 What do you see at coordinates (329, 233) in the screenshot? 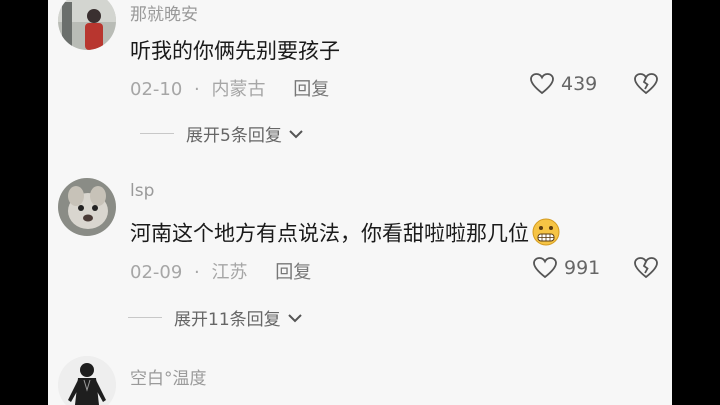
I see `comment-text: 河南这个地方有点说法，你看甜啦啦那几位` at bounding box center [329, 233].